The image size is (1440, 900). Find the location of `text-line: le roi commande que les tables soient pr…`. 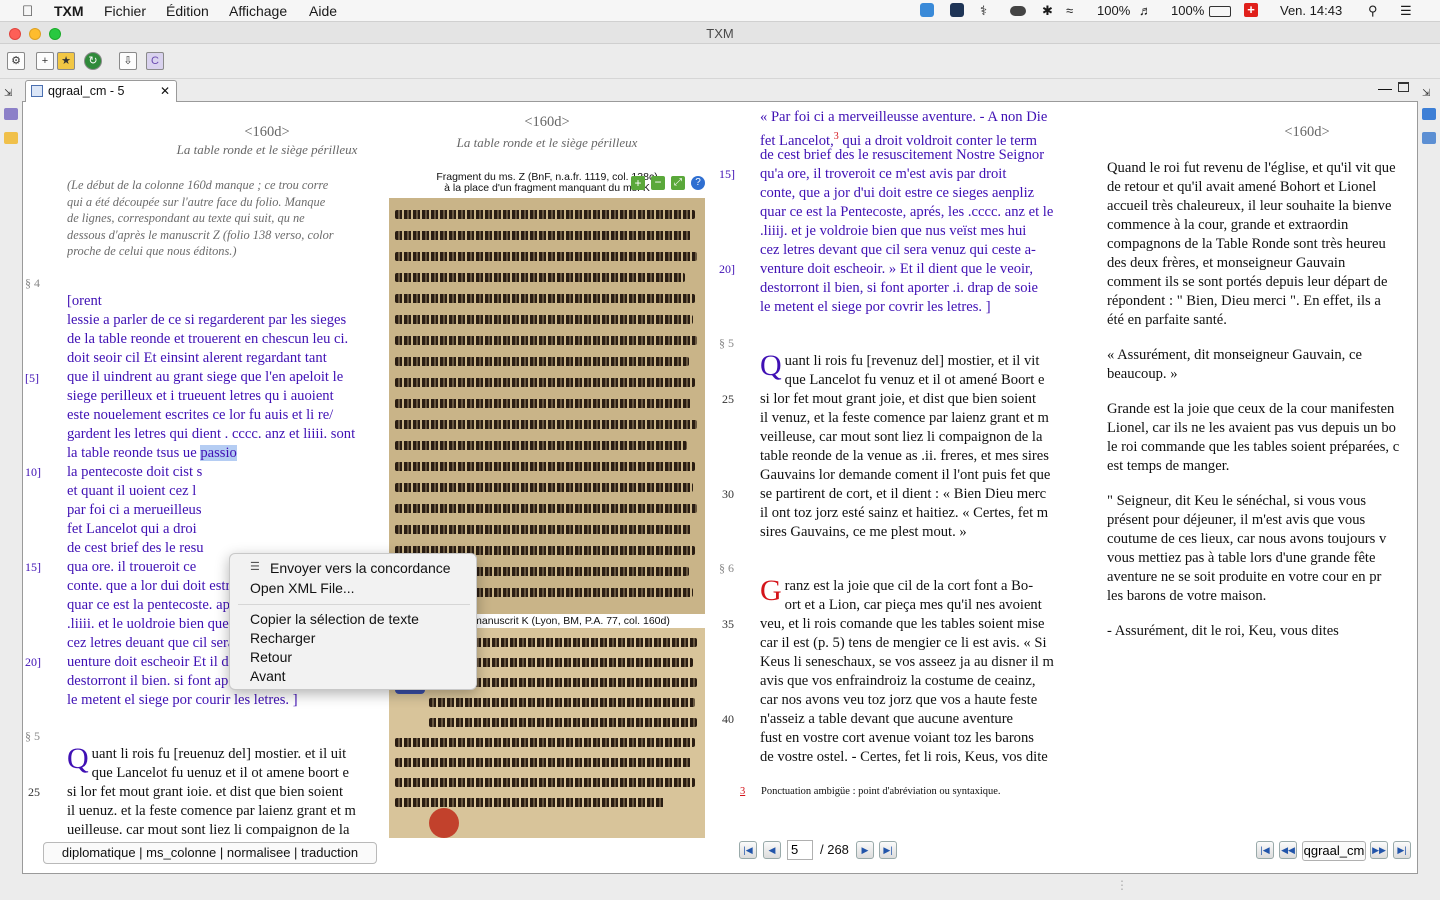

text-line: le roi commande que les tables soient pr… is located at coordinates (1262, 447).